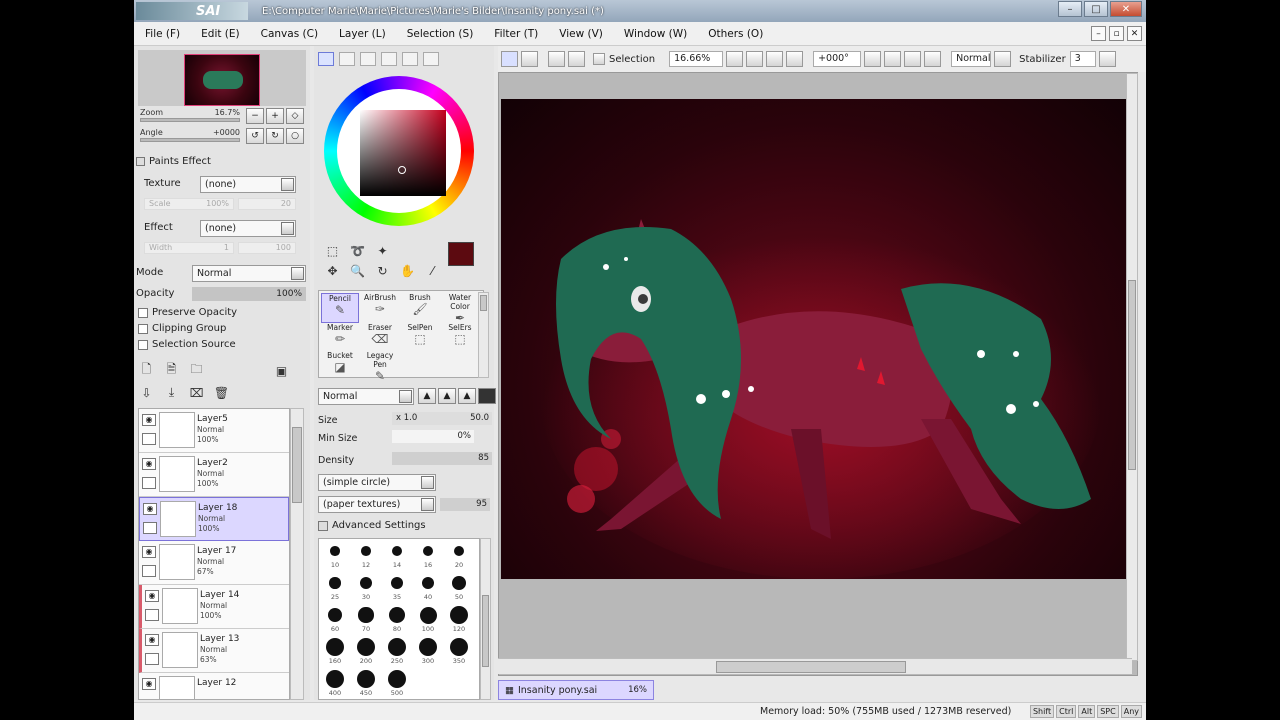 This screenshot has height=720, width=1280. Describe the element at coordinates (222, 78) in the screenshot. I see `navigator-preview` at that location.